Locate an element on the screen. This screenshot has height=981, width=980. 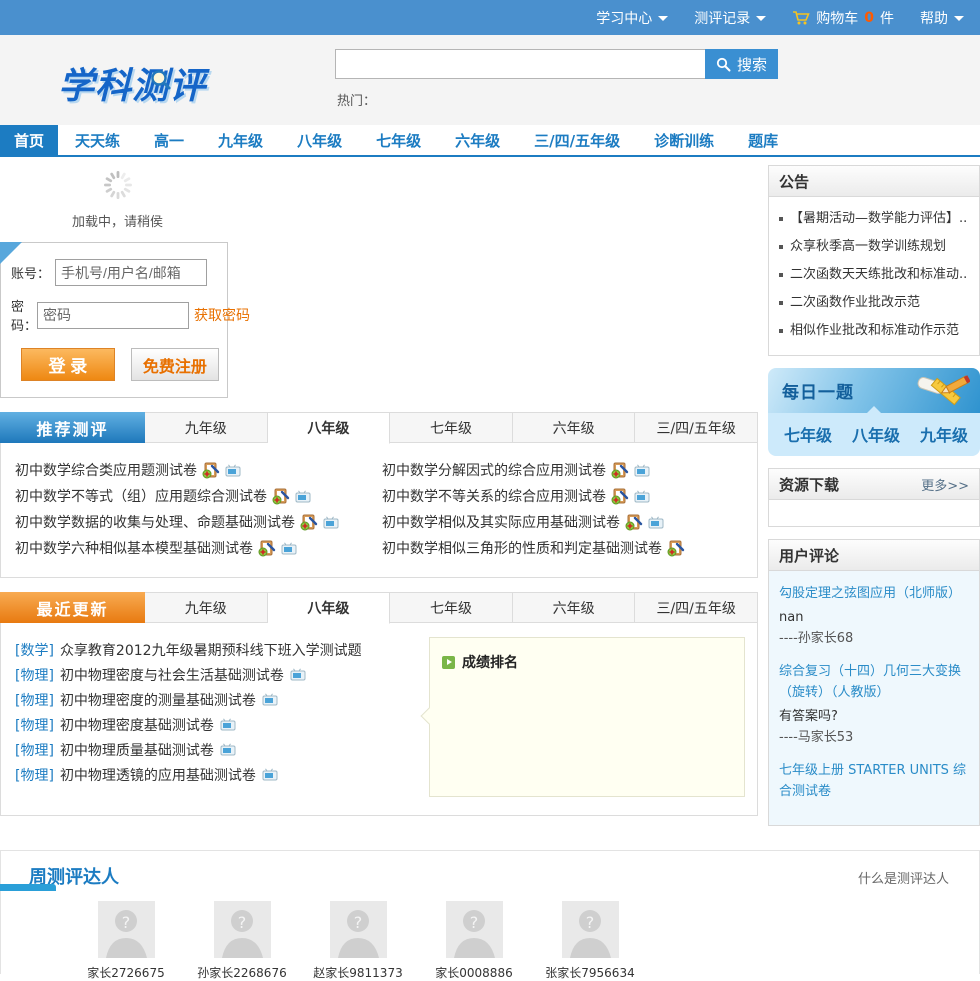
test-link: 众享教育2012九年级暑期预科线下班入学测试题 is located at coordinates (211, 650).